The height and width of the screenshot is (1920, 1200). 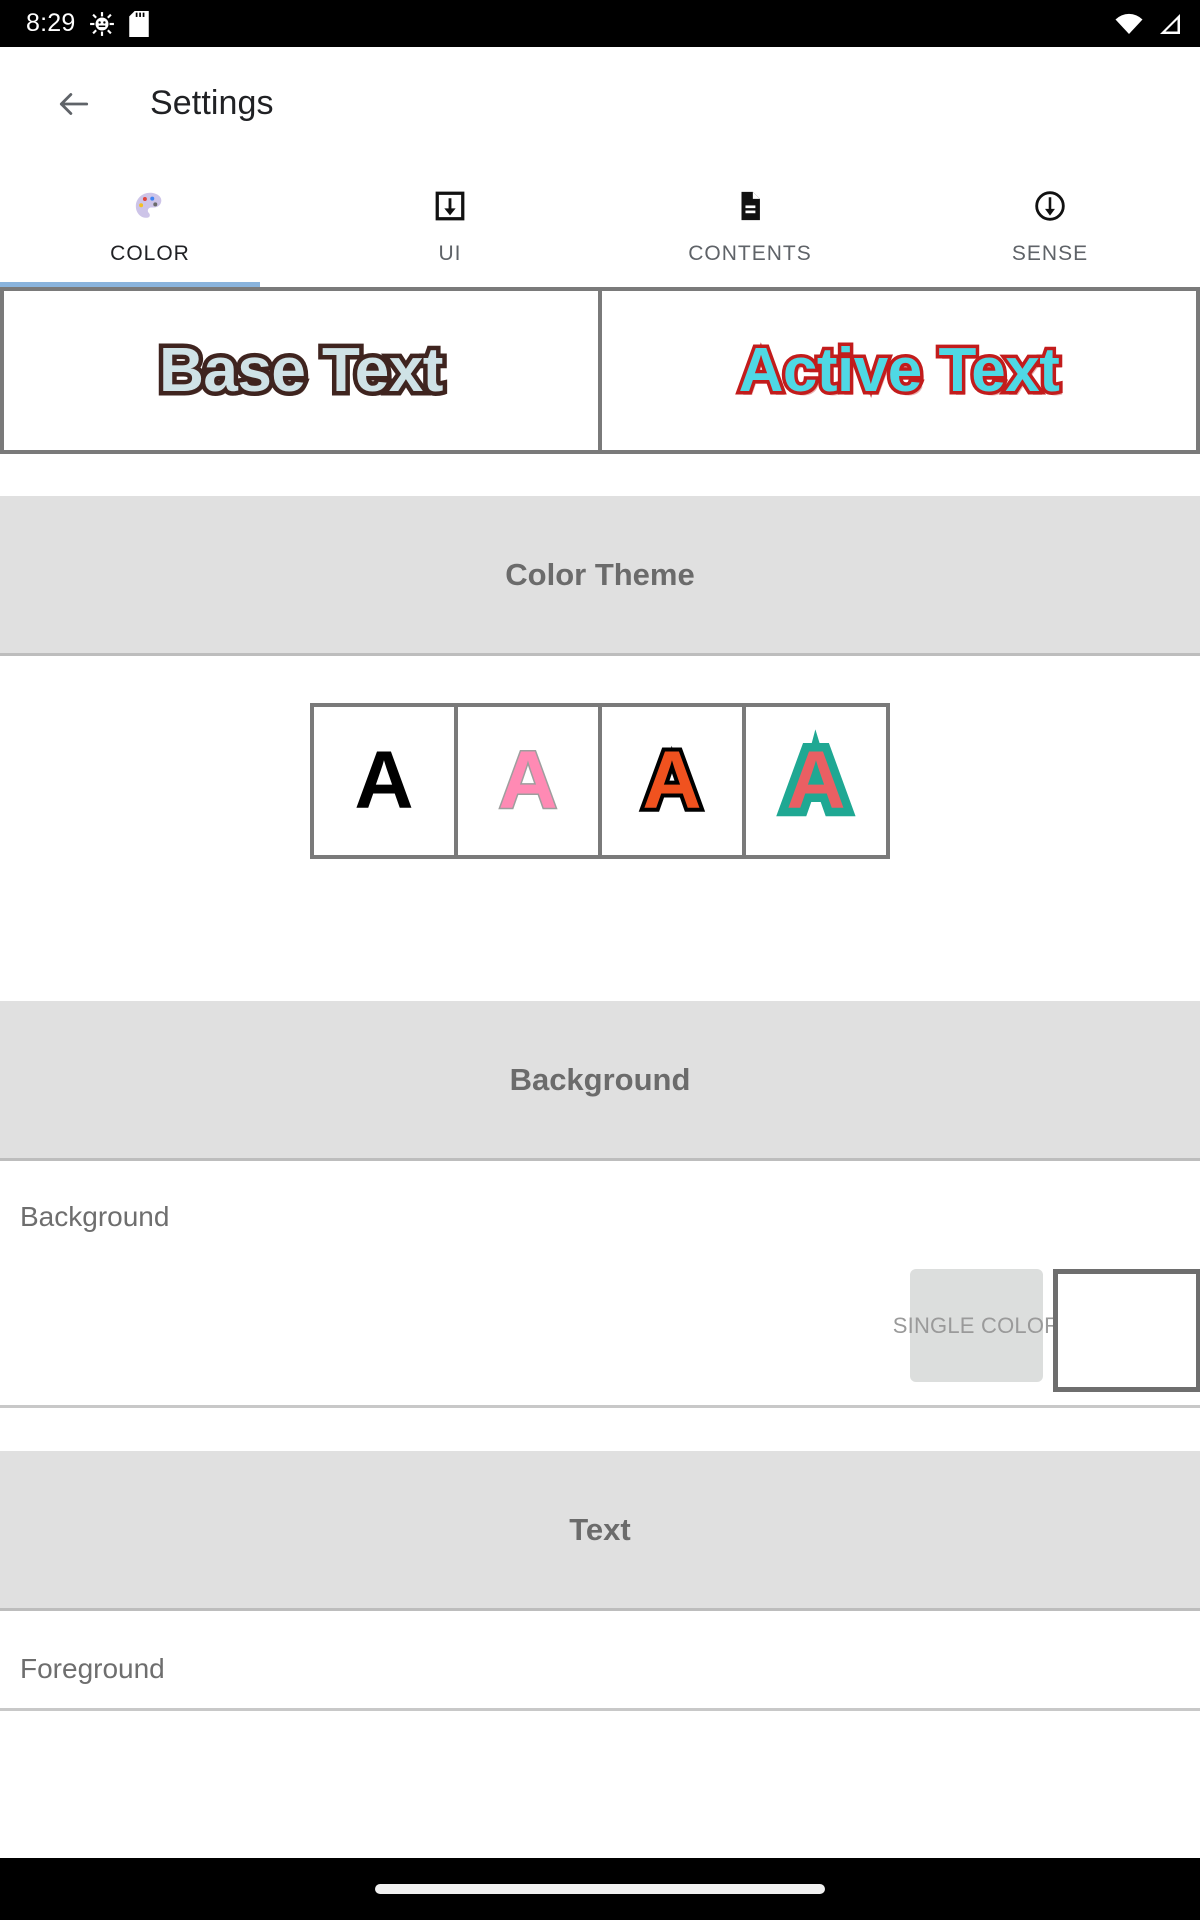 I want to click on theme-swatch-teal: A, so click(x=816, y=780).